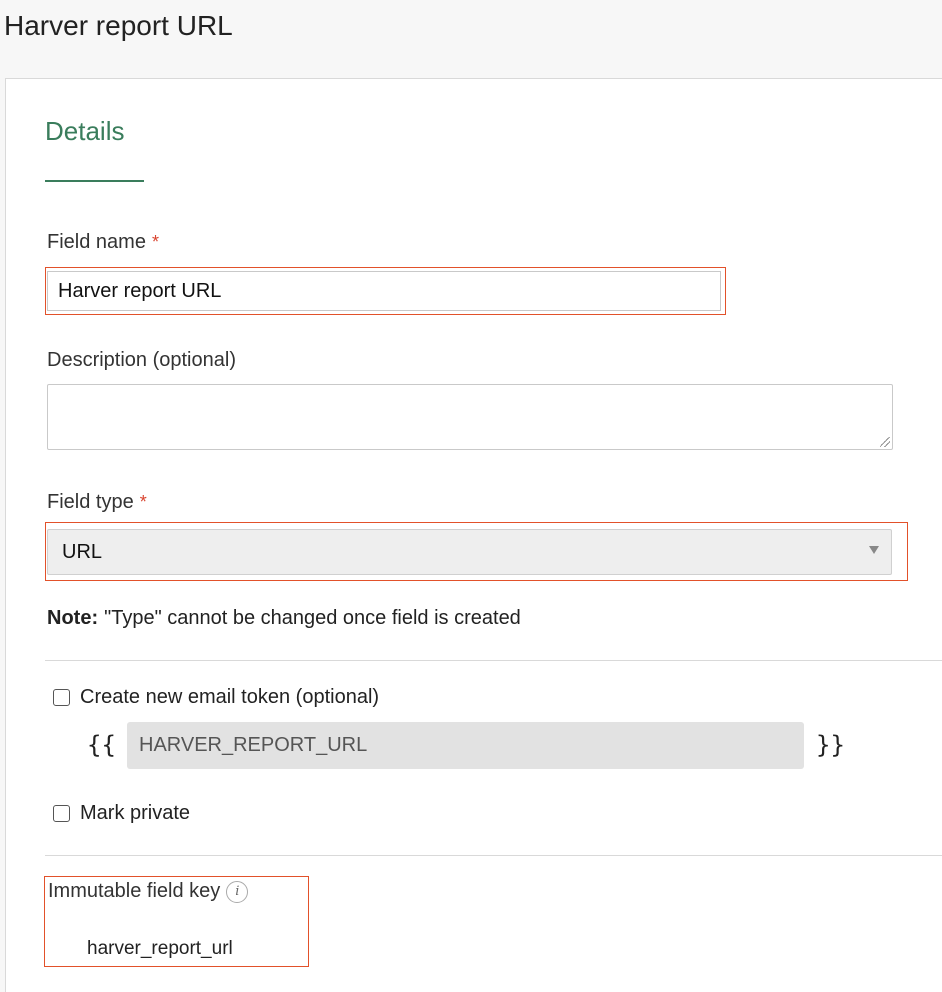 This screenshot has width=942, height=992. Describe the element at coordinates (94, 181) in the screenshot. I see `section-underline` at that location.